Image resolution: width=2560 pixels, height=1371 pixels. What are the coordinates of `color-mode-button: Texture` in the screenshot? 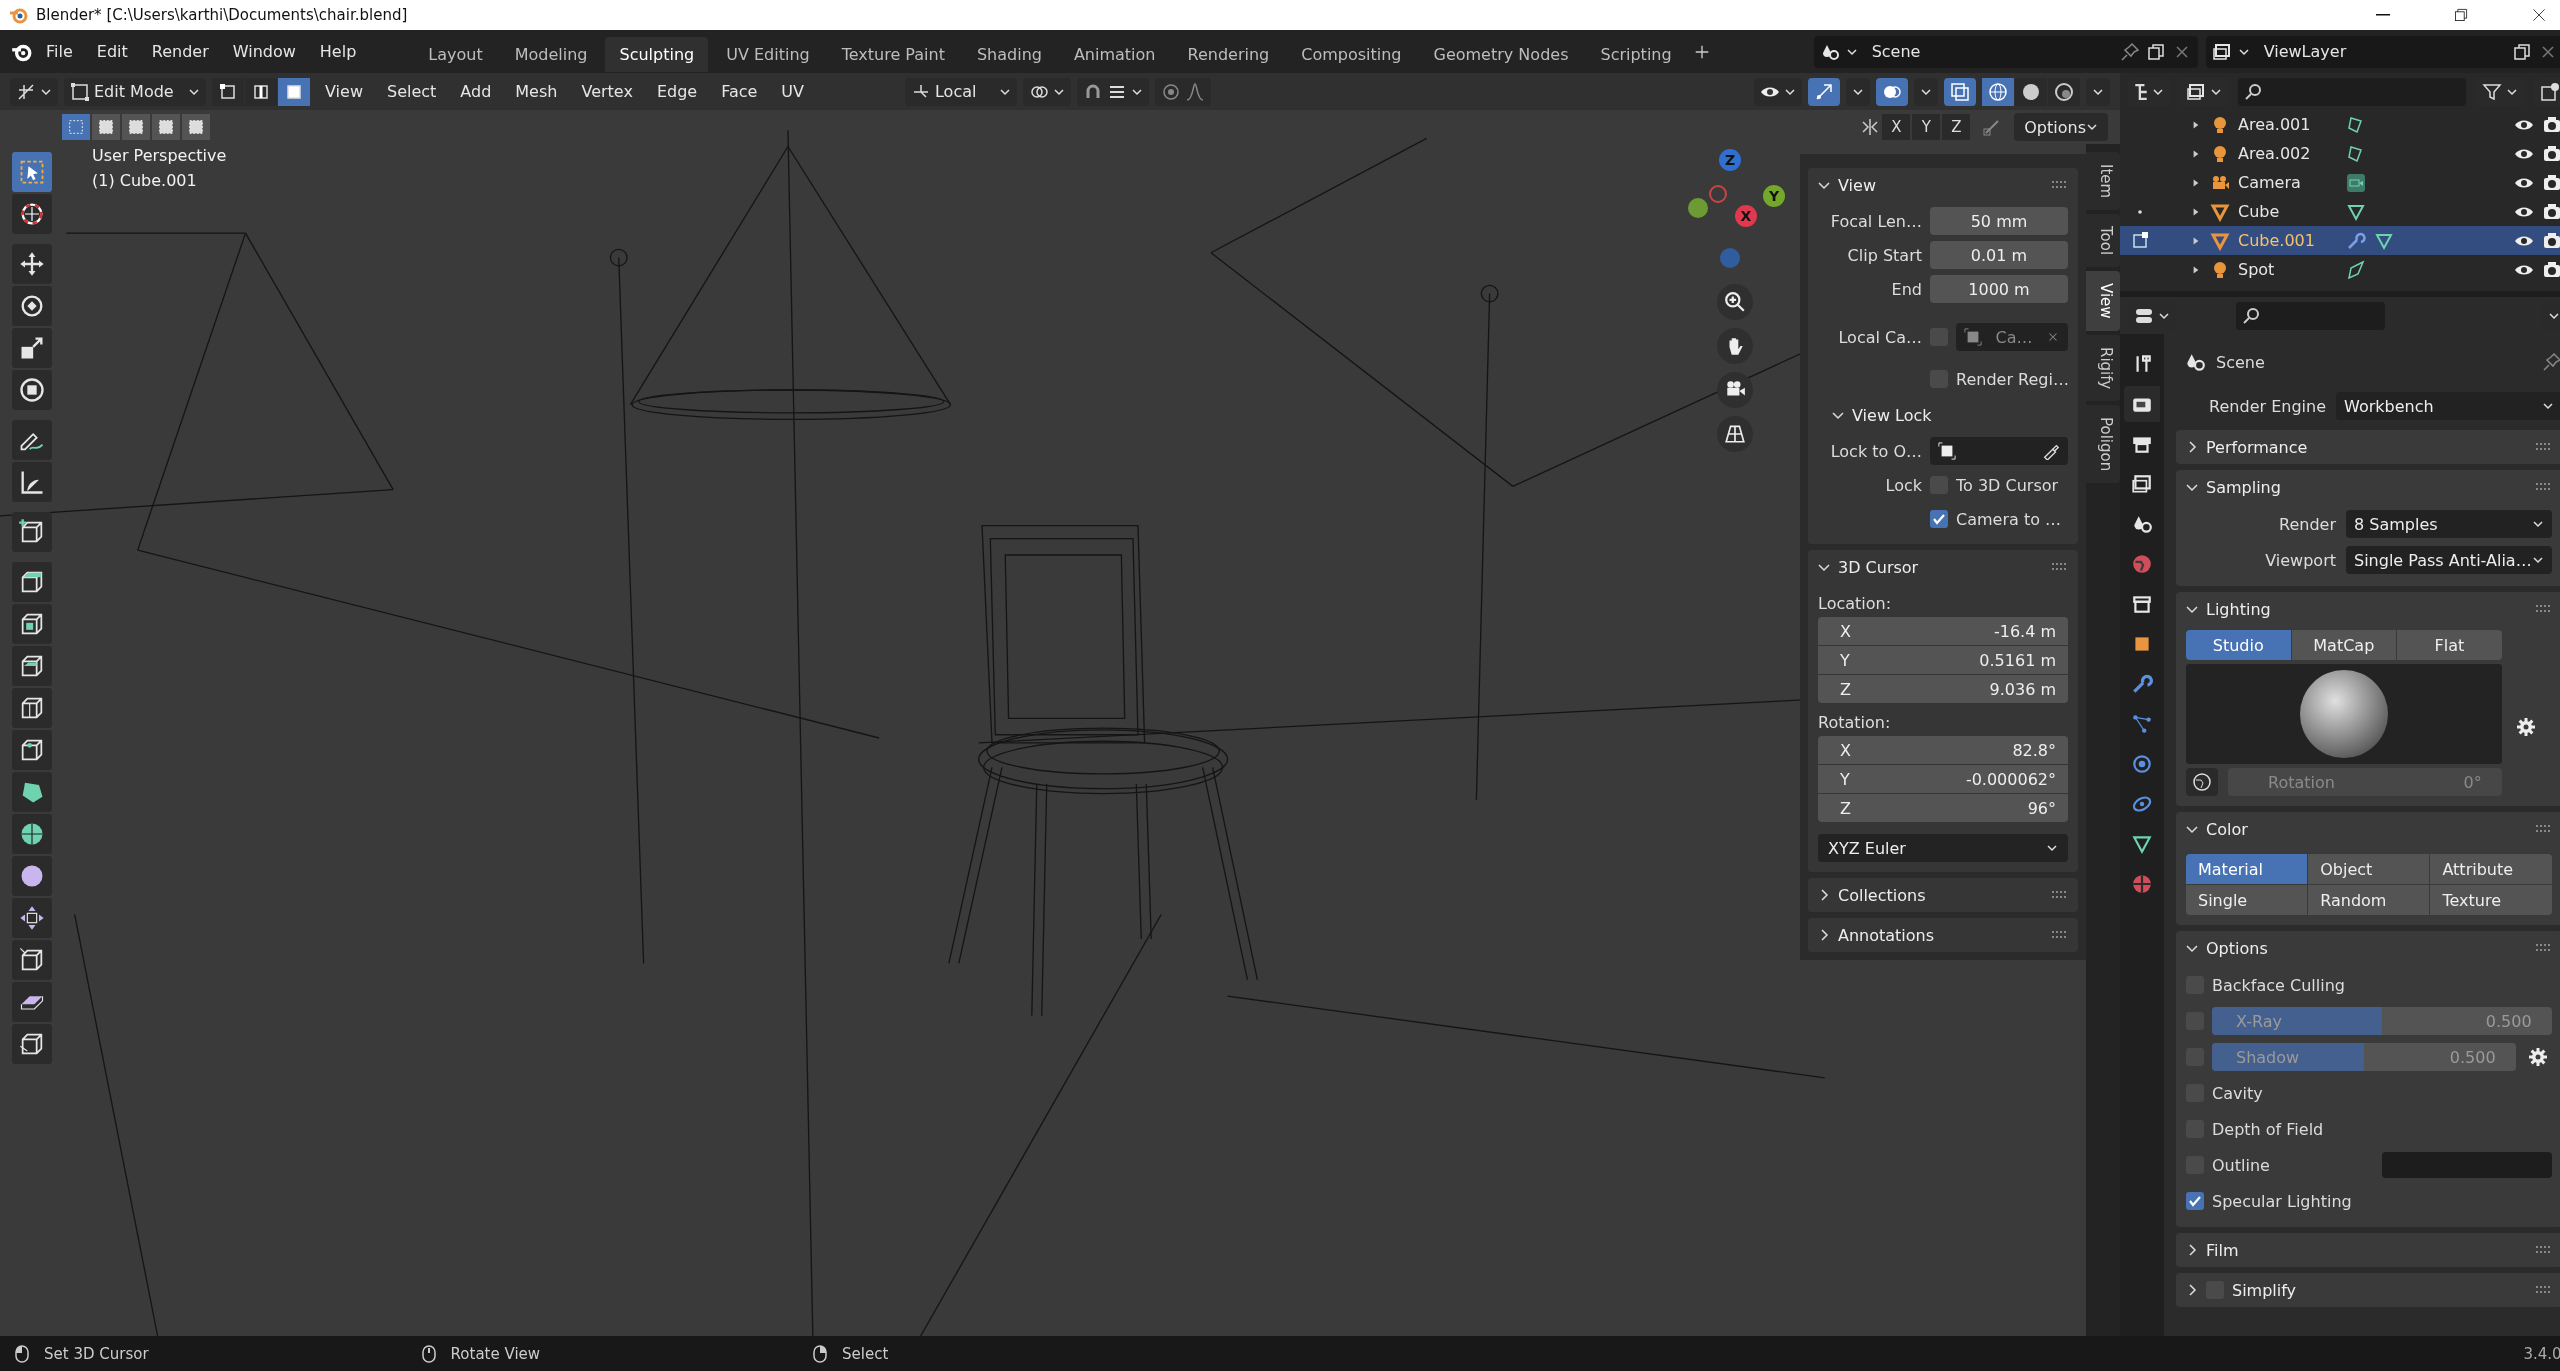 It's located at (2491, 900).